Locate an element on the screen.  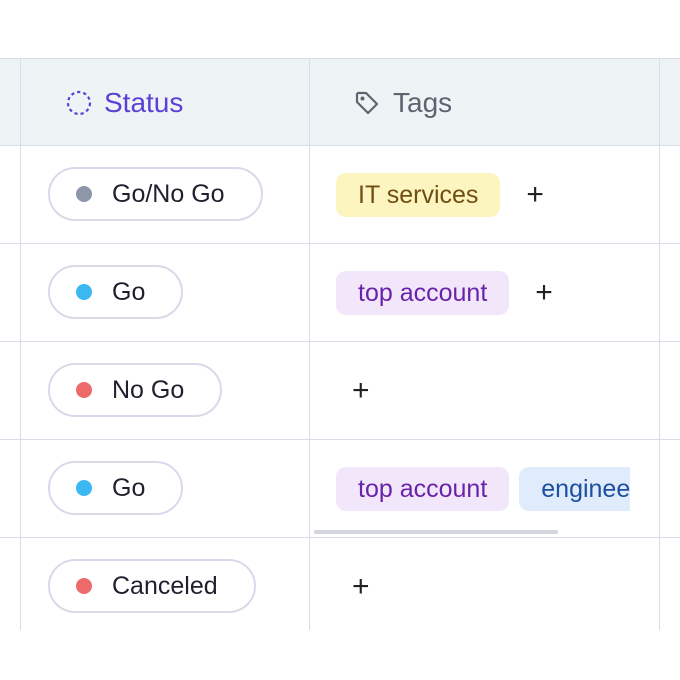
horizontal-scrollbar is located at coordinates (436, 532).